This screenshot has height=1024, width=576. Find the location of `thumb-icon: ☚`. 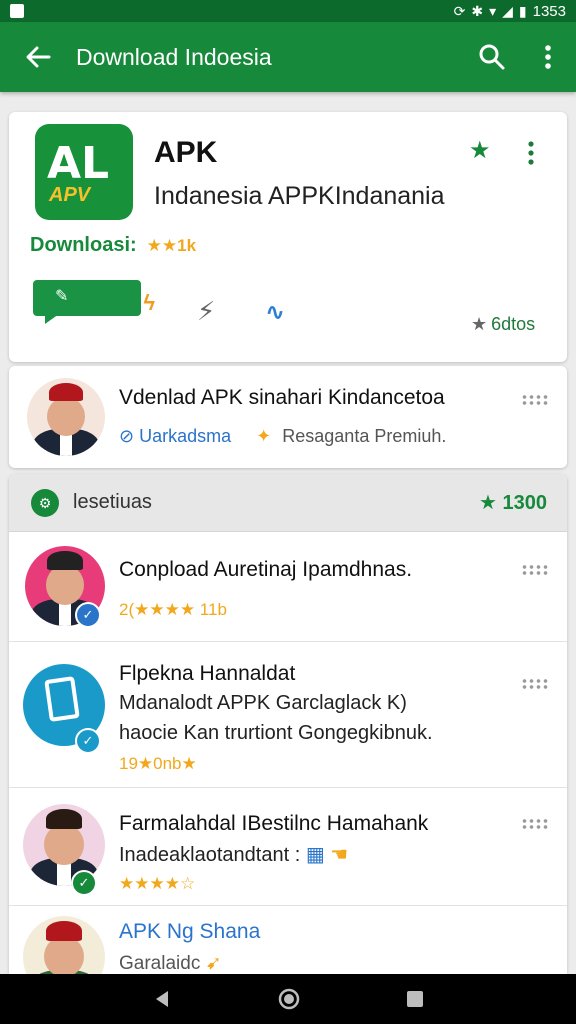

thumb-icon: ☚ is located at coordinates (339, 855).